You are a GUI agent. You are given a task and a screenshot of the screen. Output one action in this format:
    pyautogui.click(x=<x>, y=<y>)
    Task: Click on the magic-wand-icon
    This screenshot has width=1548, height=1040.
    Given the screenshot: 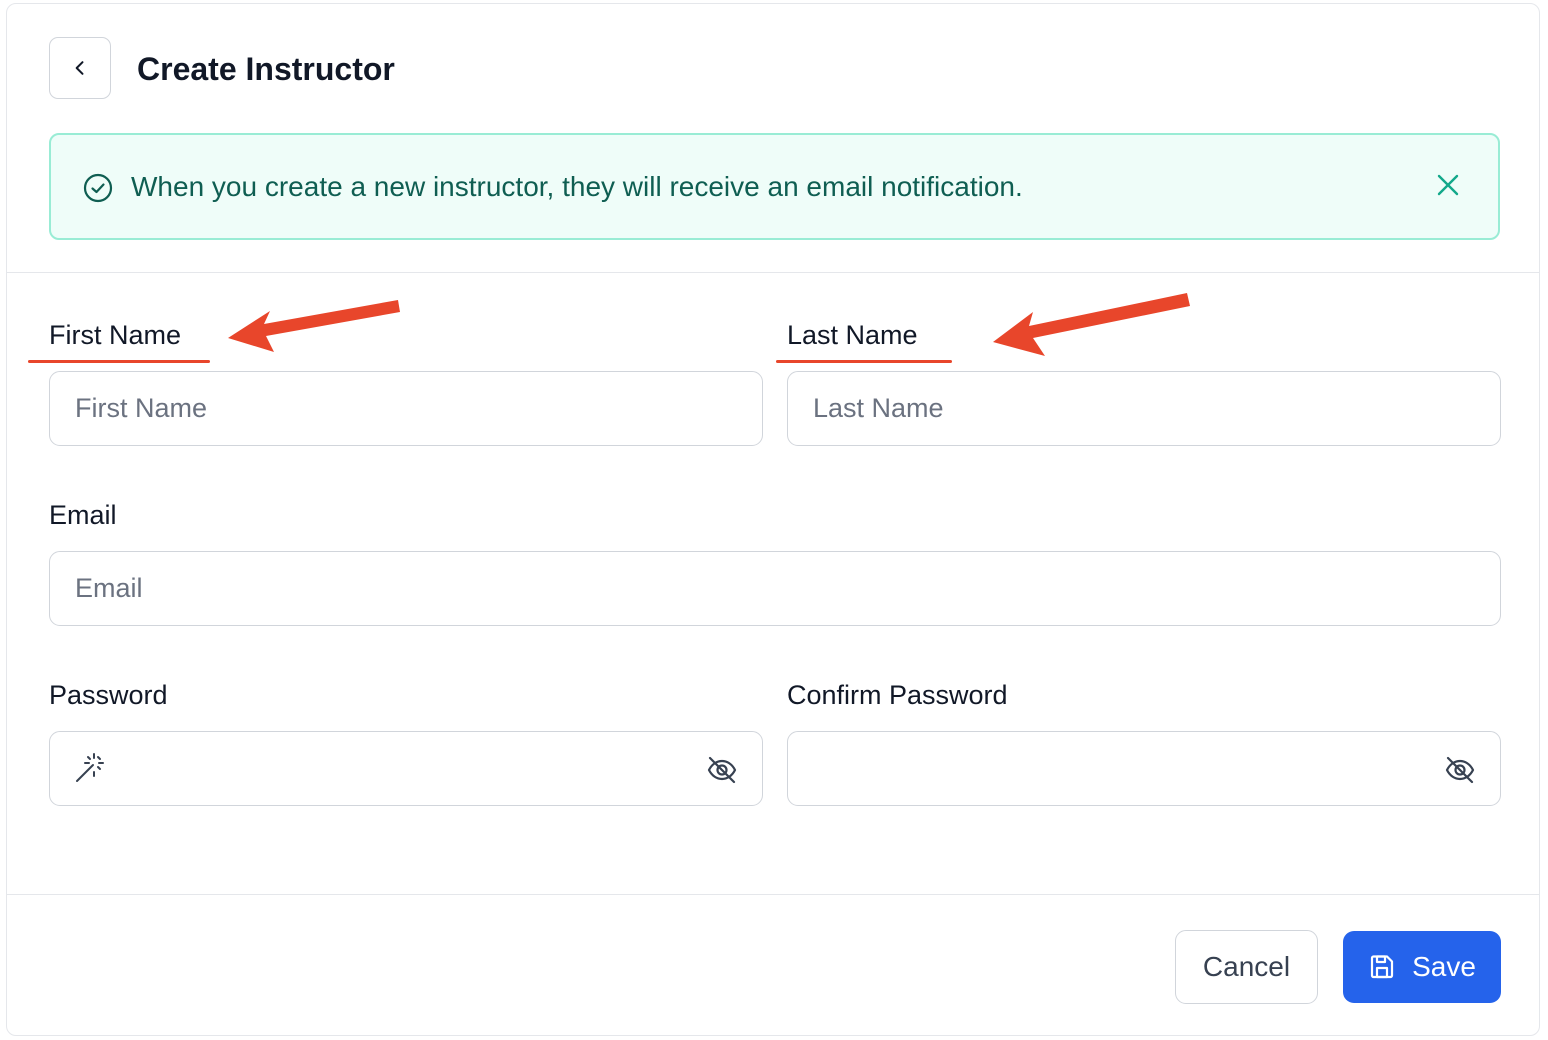 What is the action you would take?
    pyautogui.click(x=90, y=768)
    